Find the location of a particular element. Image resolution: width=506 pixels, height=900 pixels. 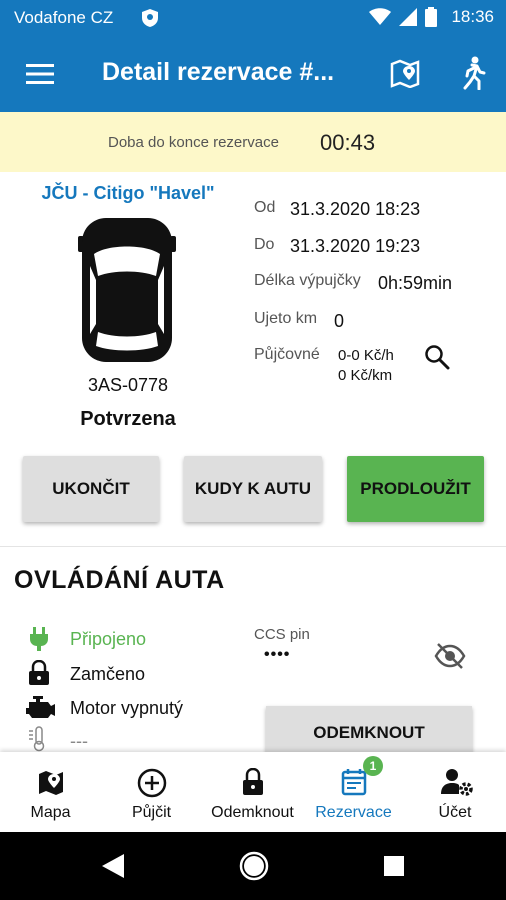

search-icon is located at coordinates (437, 357).